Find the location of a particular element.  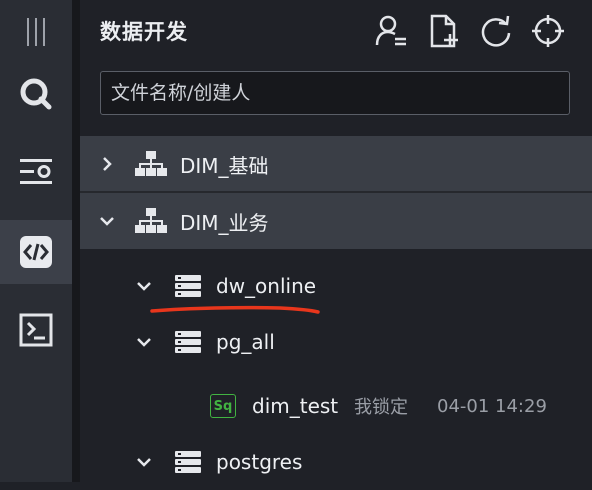

database-icon is located at coordinates (188, 342).